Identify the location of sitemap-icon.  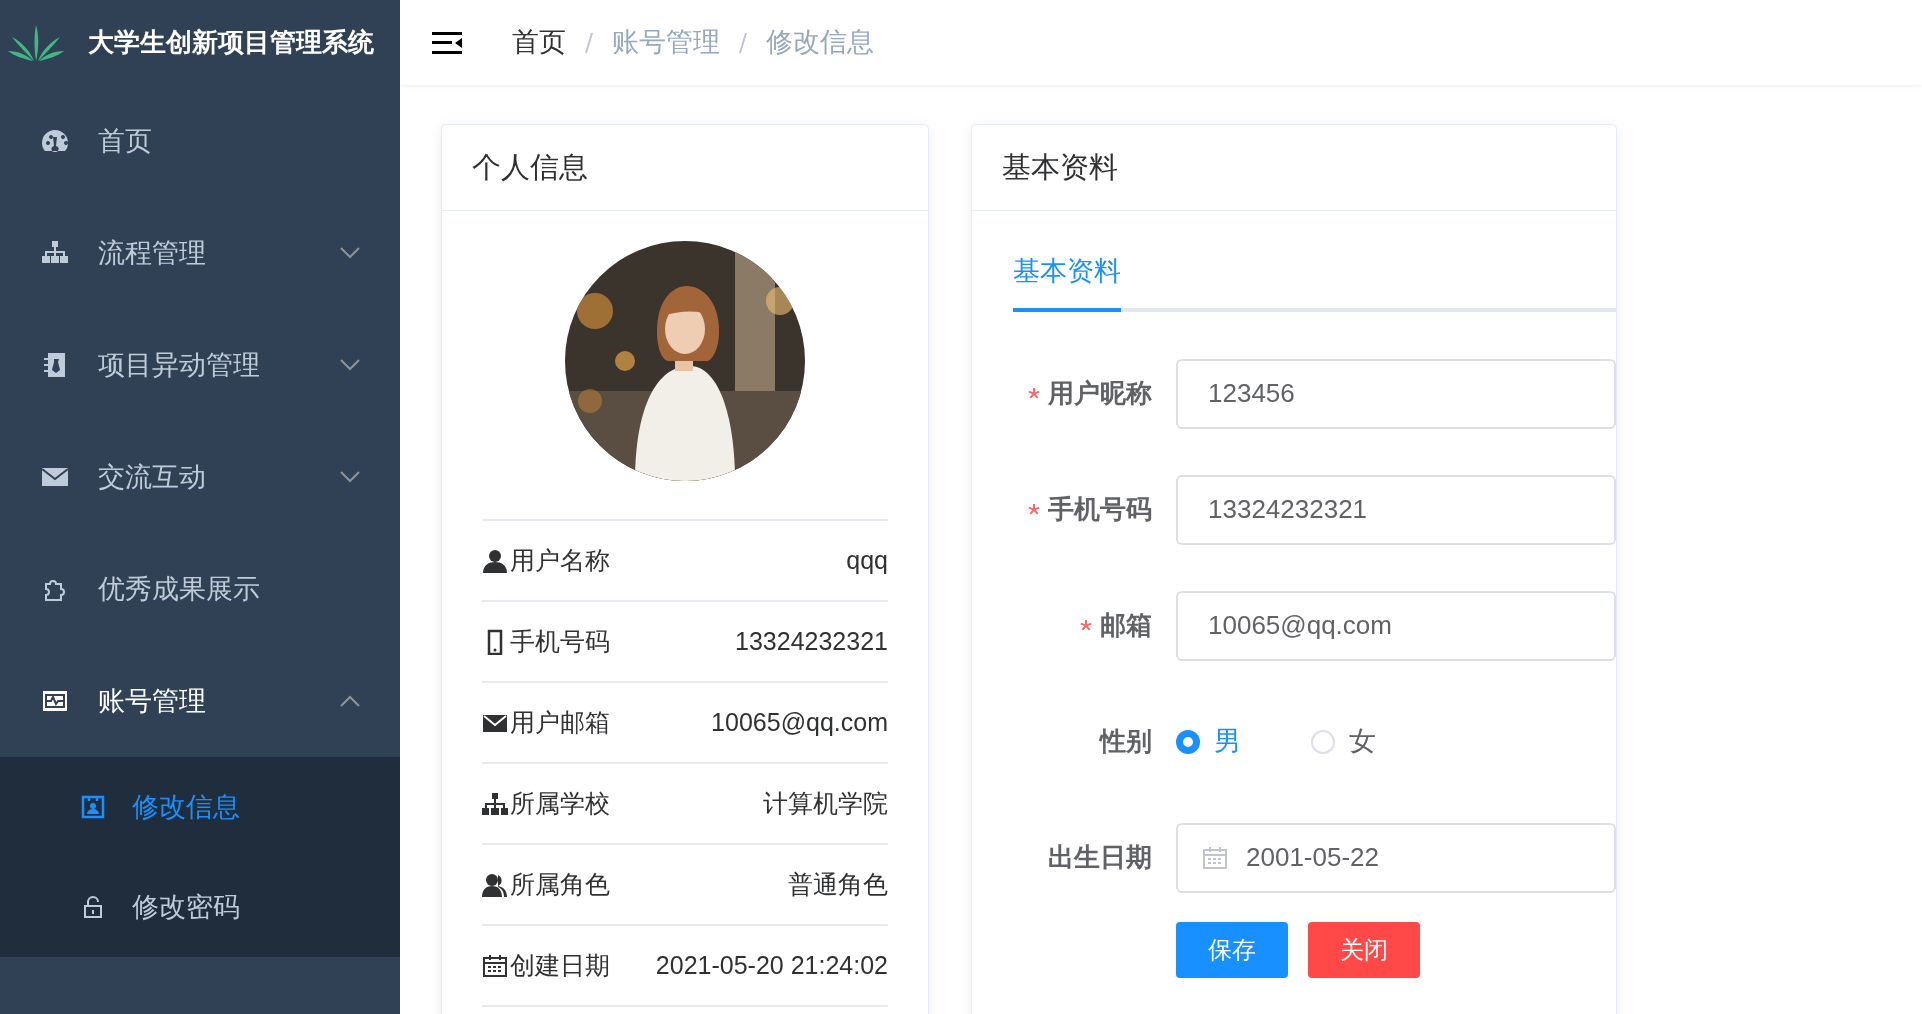
(495, 803).